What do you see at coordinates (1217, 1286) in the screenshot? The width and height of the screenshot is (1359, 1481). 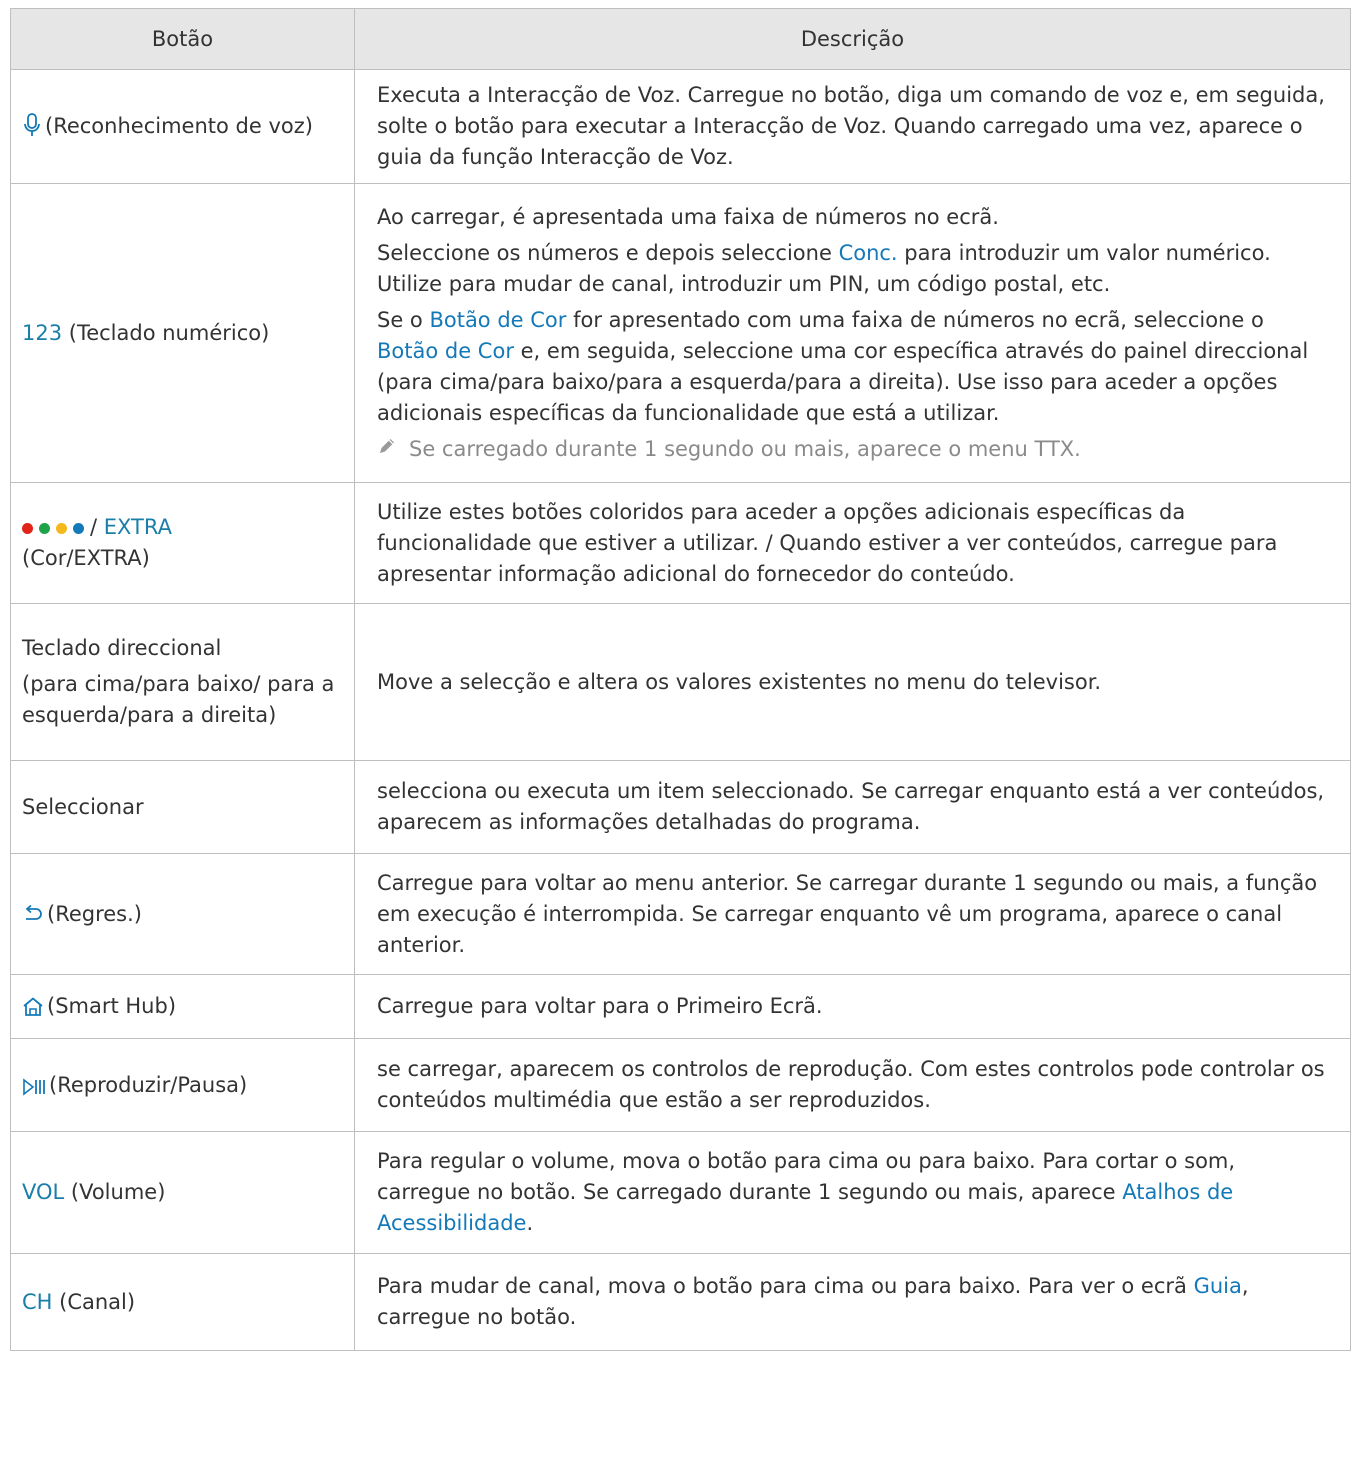 I see `highlight-term: Guia` at bounding box center [1217, 1286].